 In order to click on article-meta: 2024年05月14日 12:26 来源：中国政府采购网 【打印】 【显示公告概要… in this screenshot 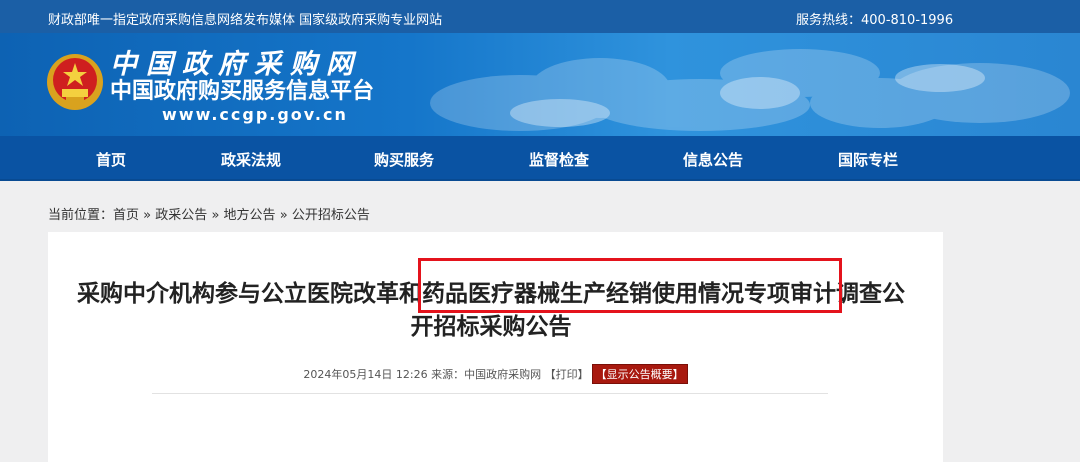, I will do `click(495, 374)`.